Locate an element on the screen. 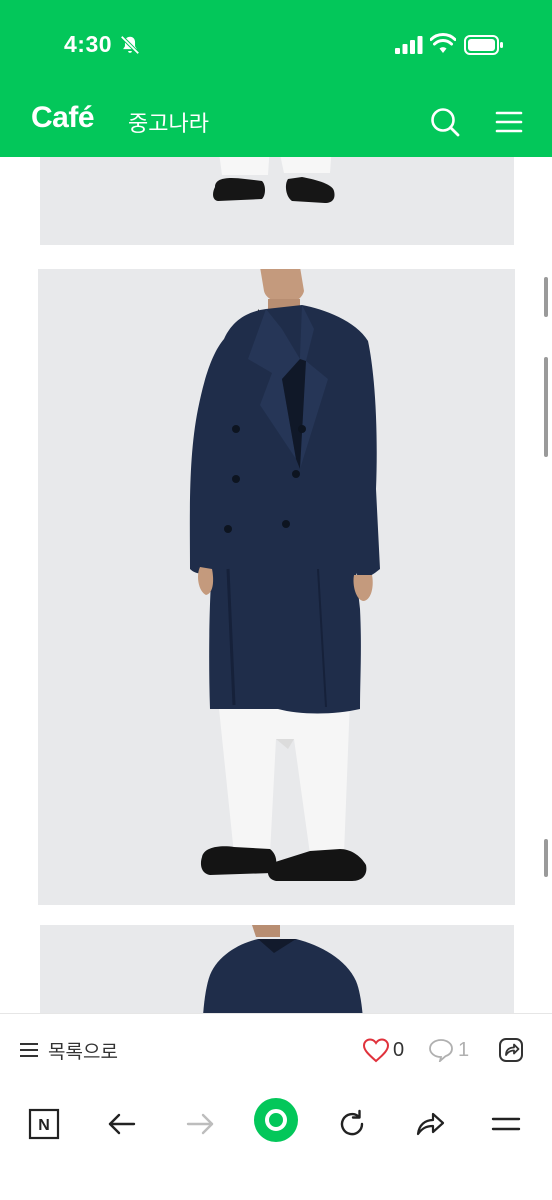 The height and width of the screenshot is (1200, 552). back-to-list-label: 목록으로 is located at coordinates (83, 1052).